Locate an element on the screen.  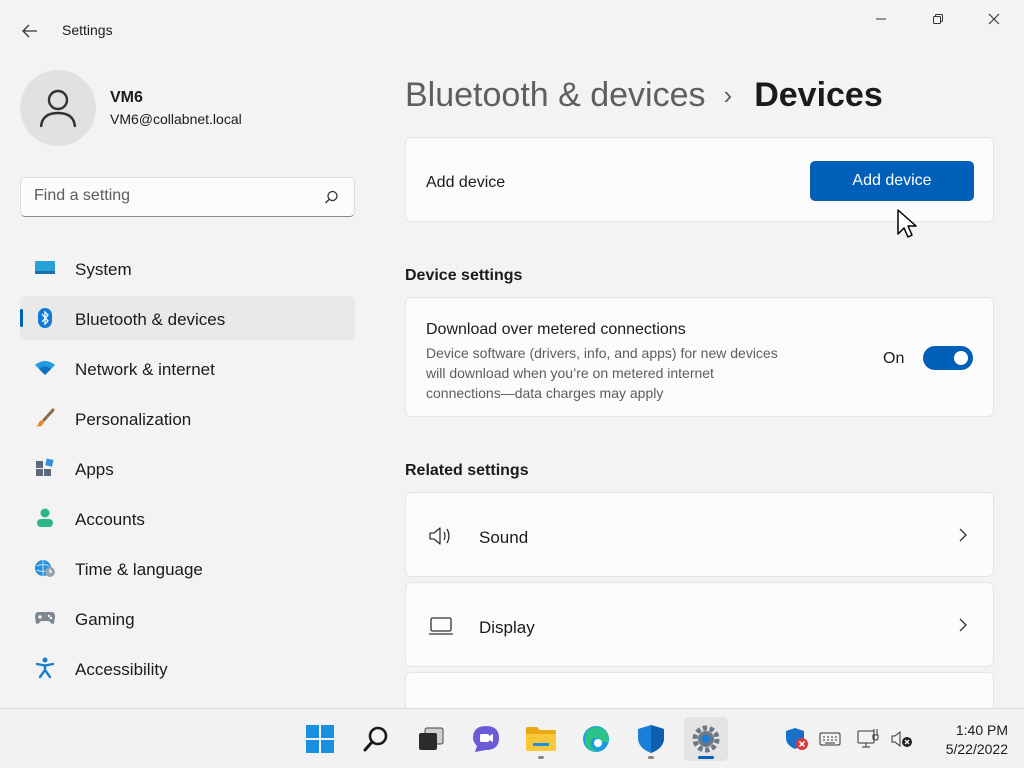
avatar is located at coordinates (58, 108).